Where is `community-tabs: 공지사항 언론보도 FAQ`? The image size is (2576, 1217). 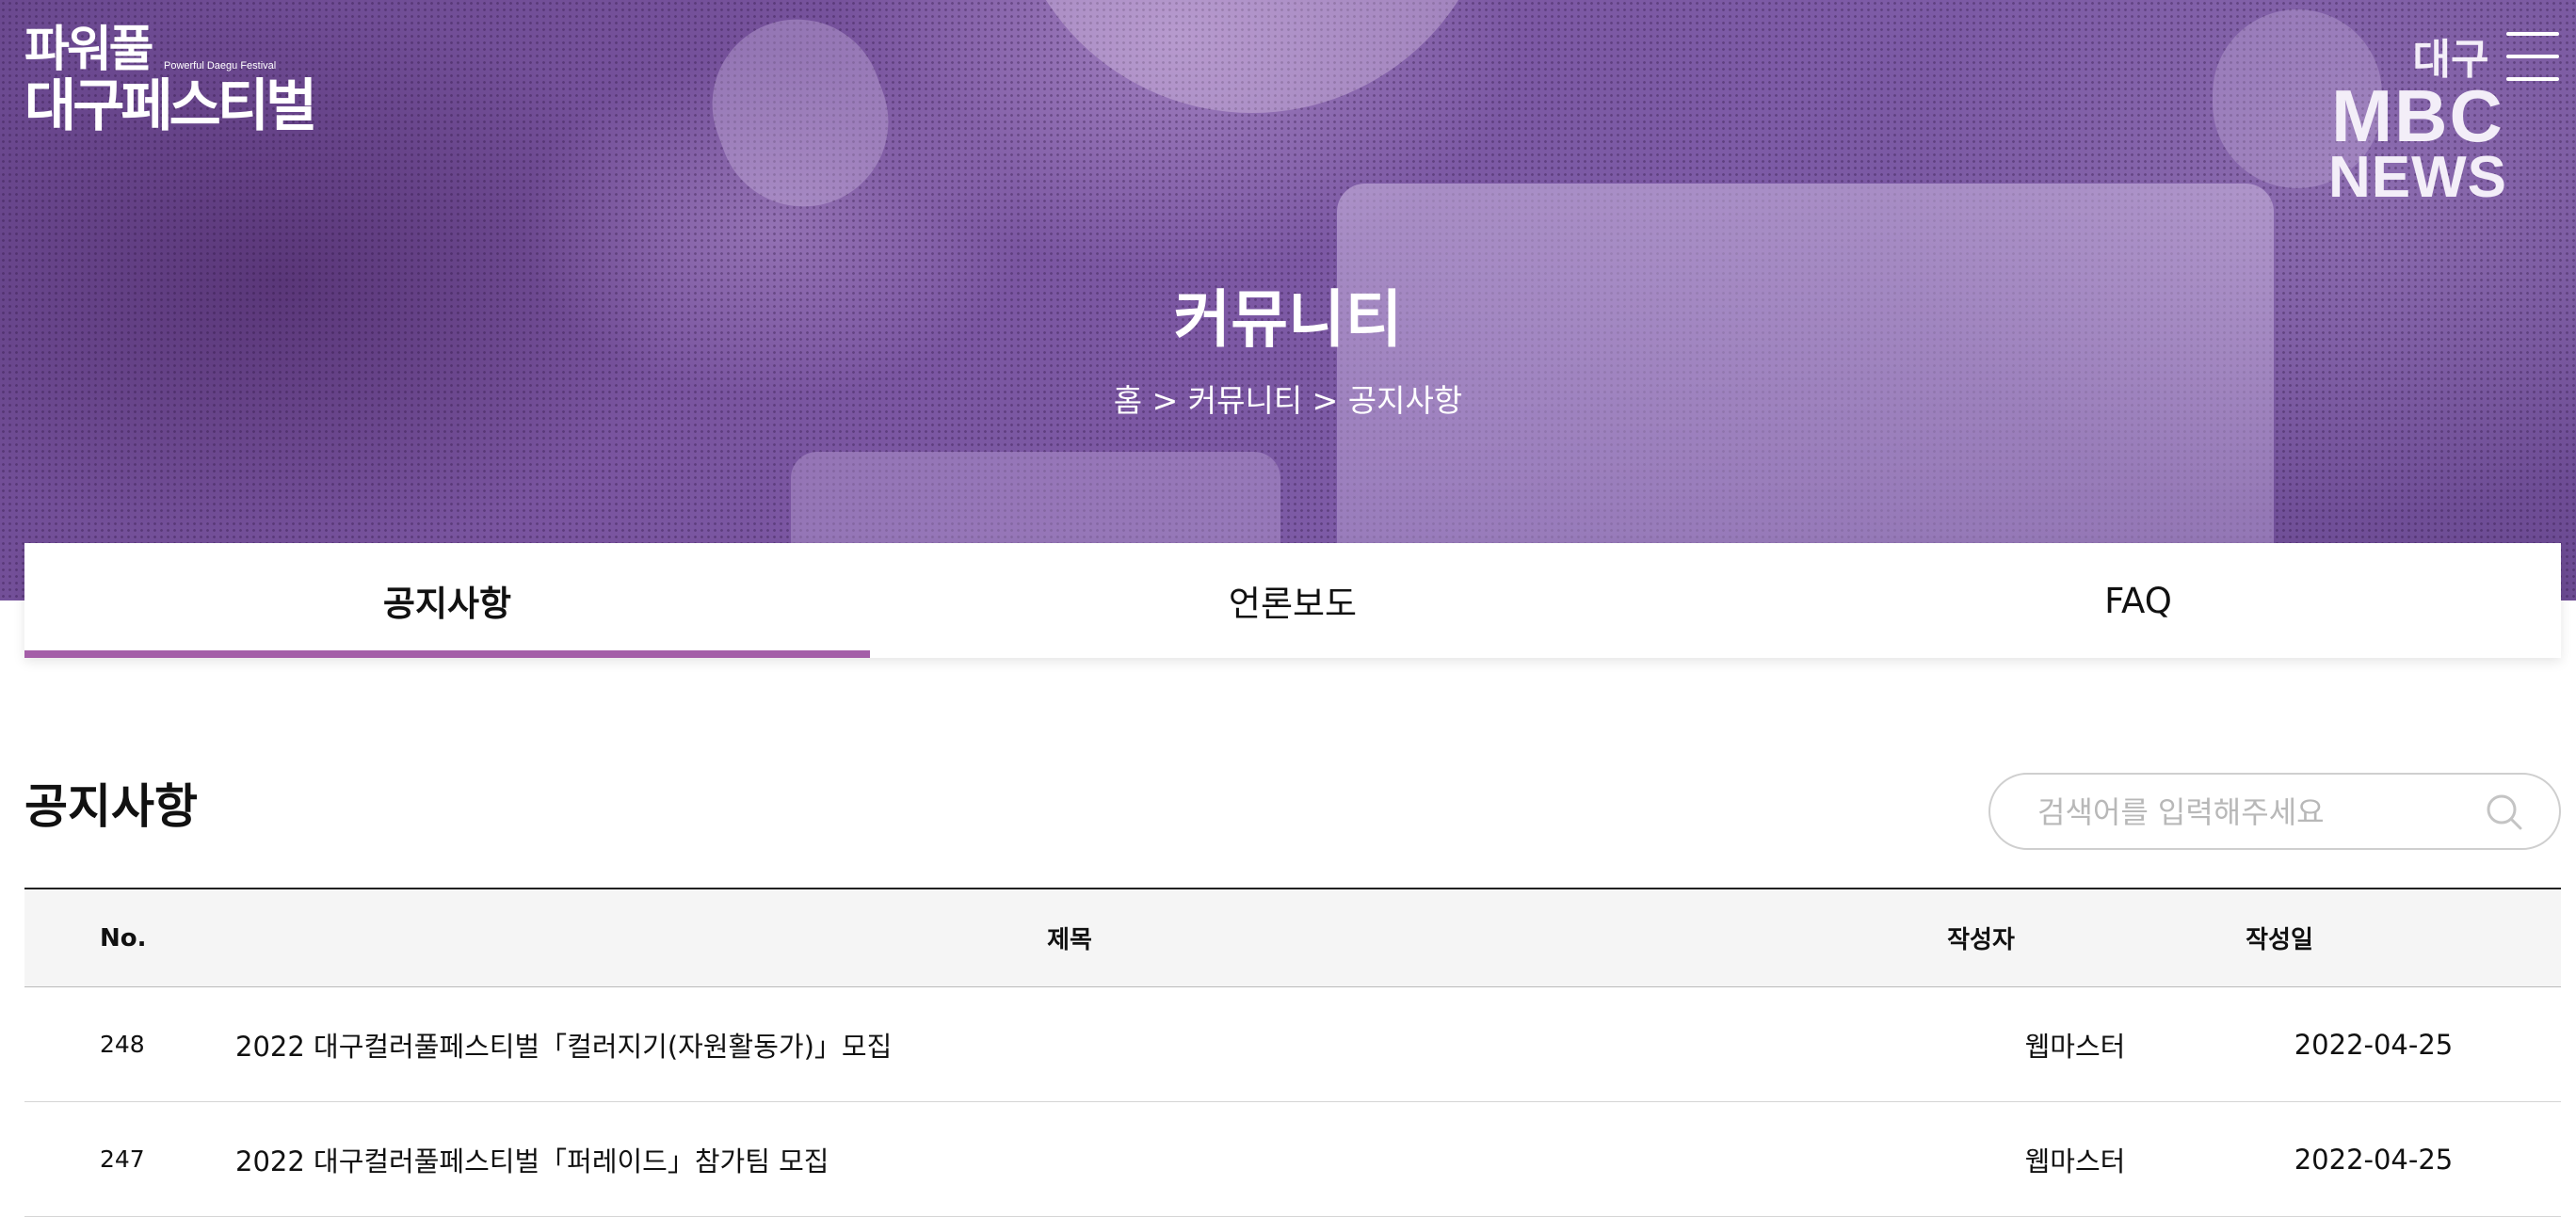 community-tabs: 공지사항 언론보도 FAQ is located at coordinates (1292, 600).